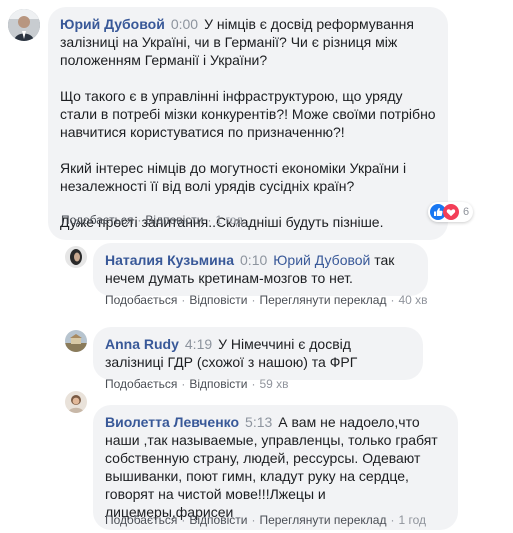  What do you see at coordinates (172, 422) in the screenshot?
I see `comment-author: Виолетта Левченко` at bounding box center [172, 422].